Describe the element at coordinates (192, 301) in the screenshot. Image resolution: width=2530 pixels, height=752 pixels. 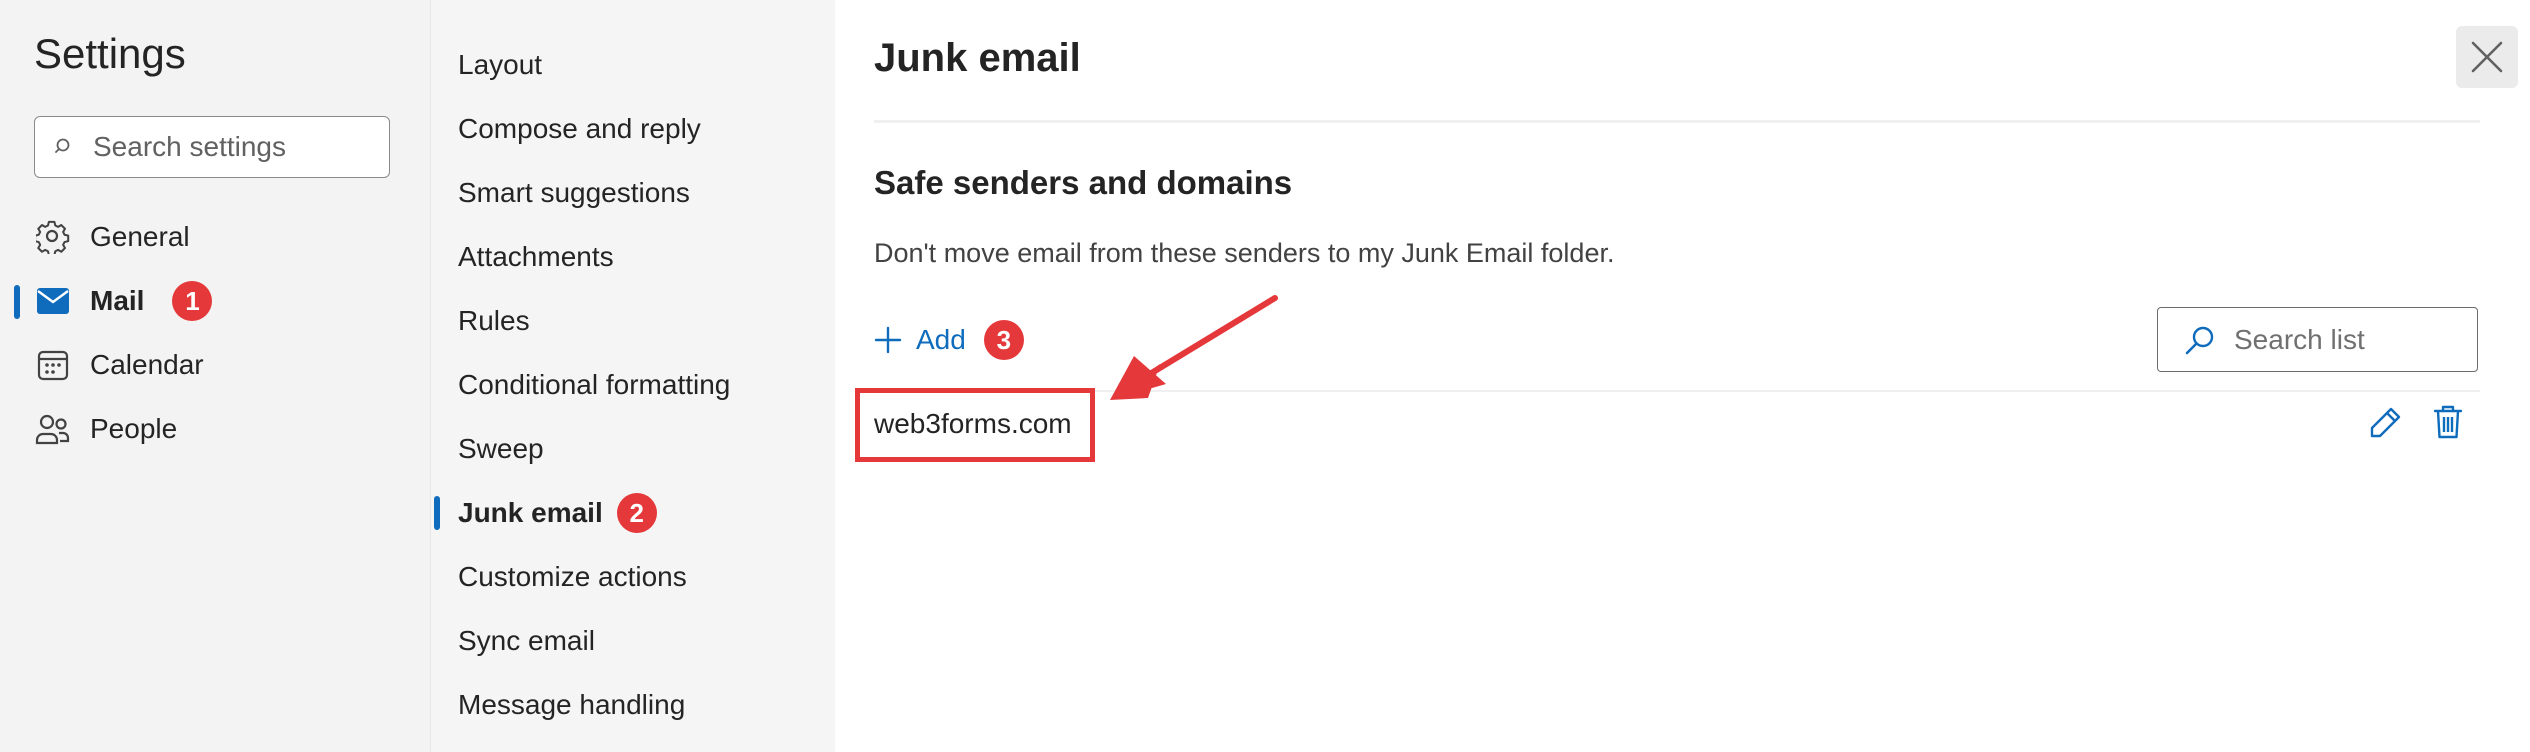
I see `step-badge: 1` at that location.